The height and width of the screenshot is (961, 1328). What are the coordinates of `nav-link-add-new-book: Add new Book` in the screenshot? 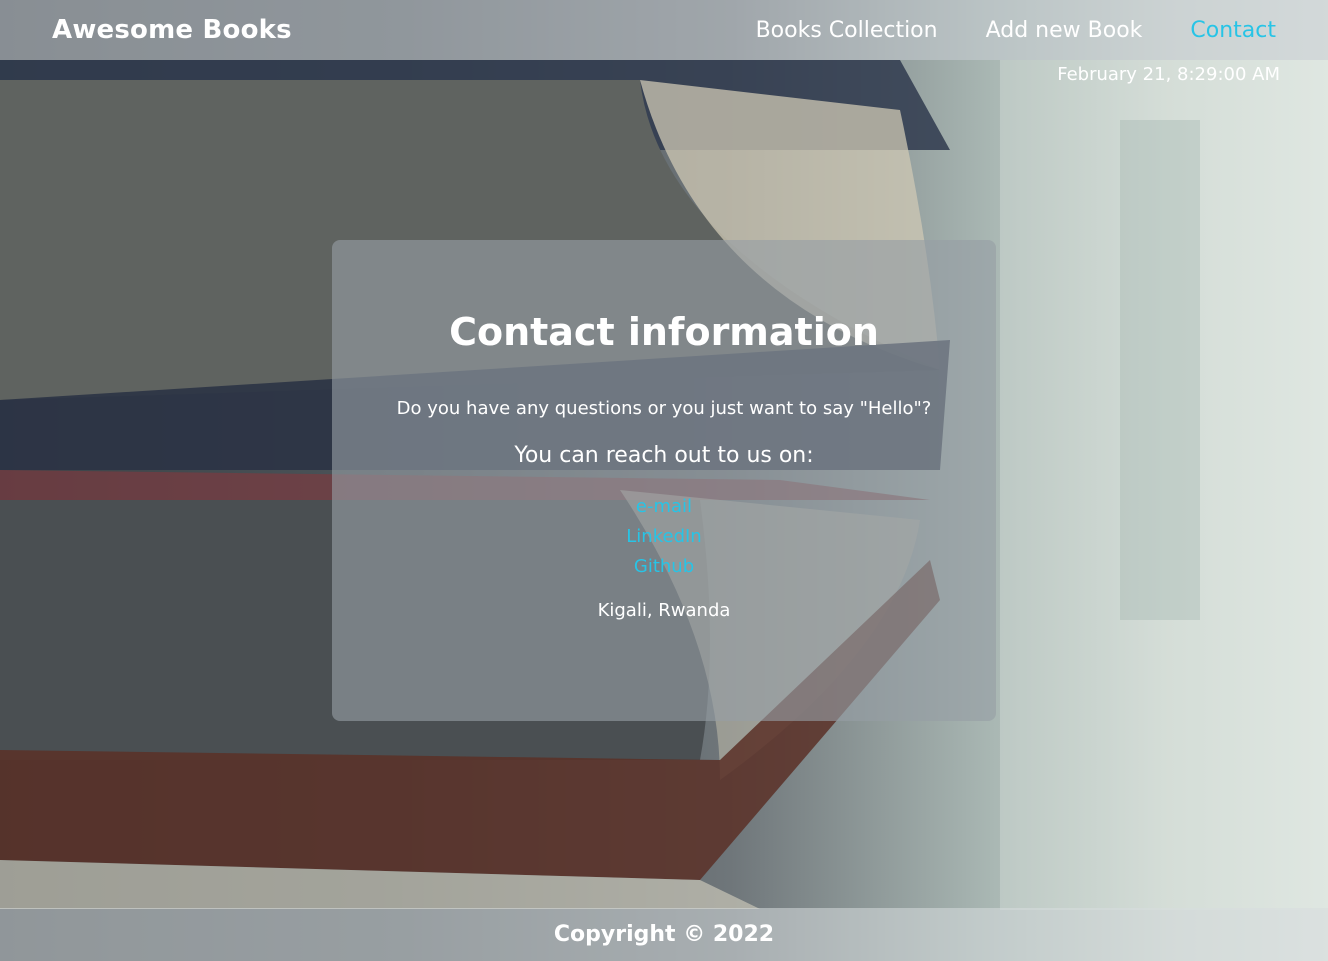 It's located at (1064, 30).